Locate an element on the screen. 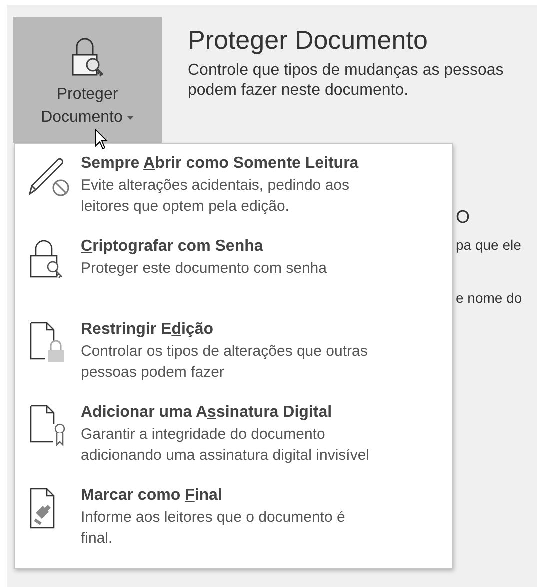 The height and width of the screenshot is (587, 537). section-title: Proteger Documento is located at coordinates (308, 40).